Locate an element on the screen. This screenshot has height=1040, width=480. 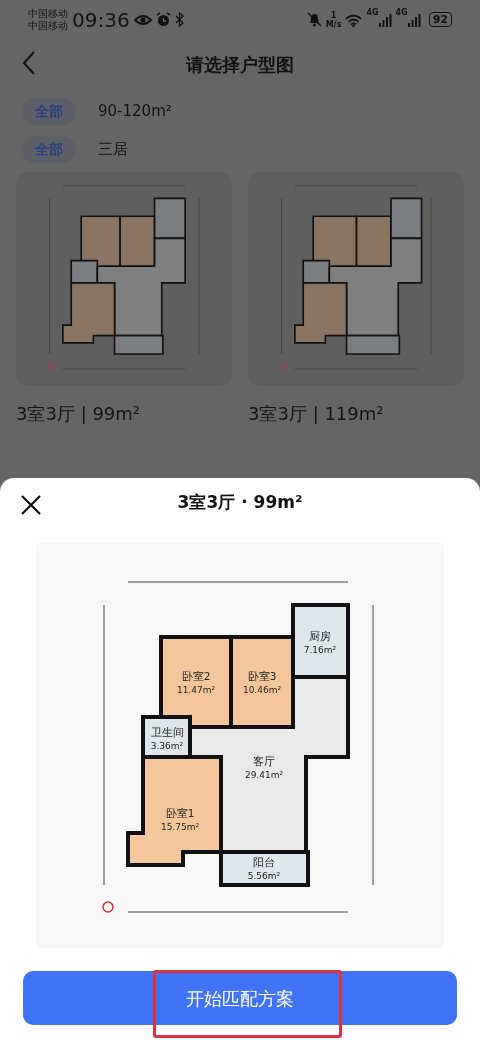
room-name: 卧室3 is located at coordinates (262, 676).